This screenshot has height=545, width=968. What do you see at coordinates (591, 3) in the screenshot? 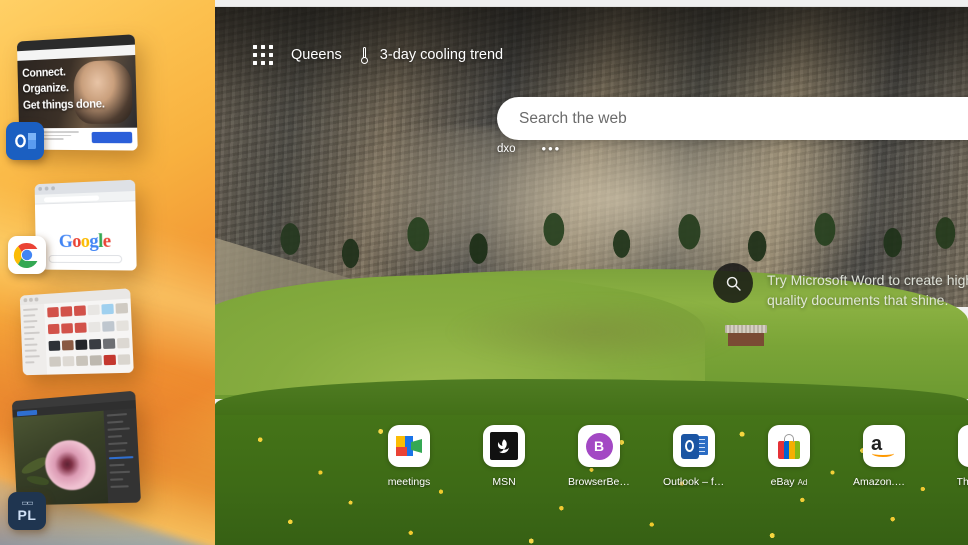
I see `browser-toolbar-edge` at bounding box center [591, 3].